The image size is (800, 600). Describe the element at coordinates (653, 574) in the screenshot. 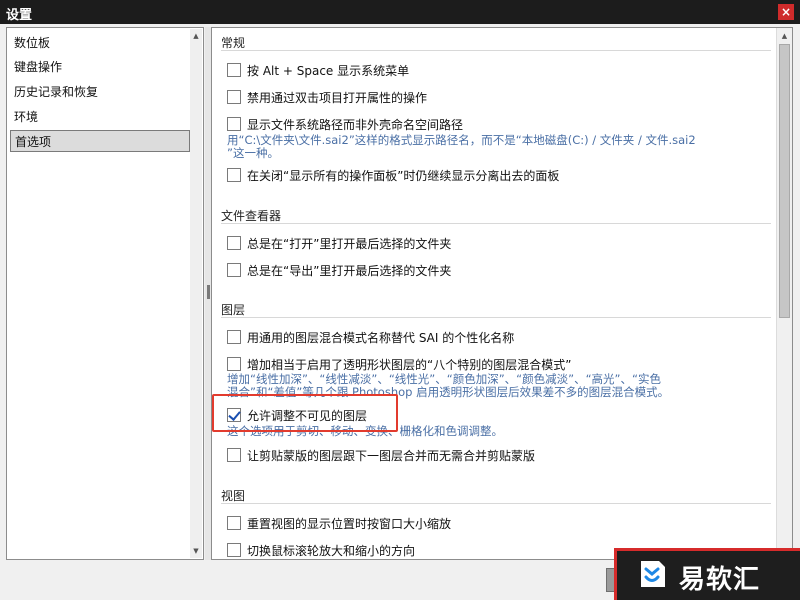

I see `brand-logo-icon` at that location.